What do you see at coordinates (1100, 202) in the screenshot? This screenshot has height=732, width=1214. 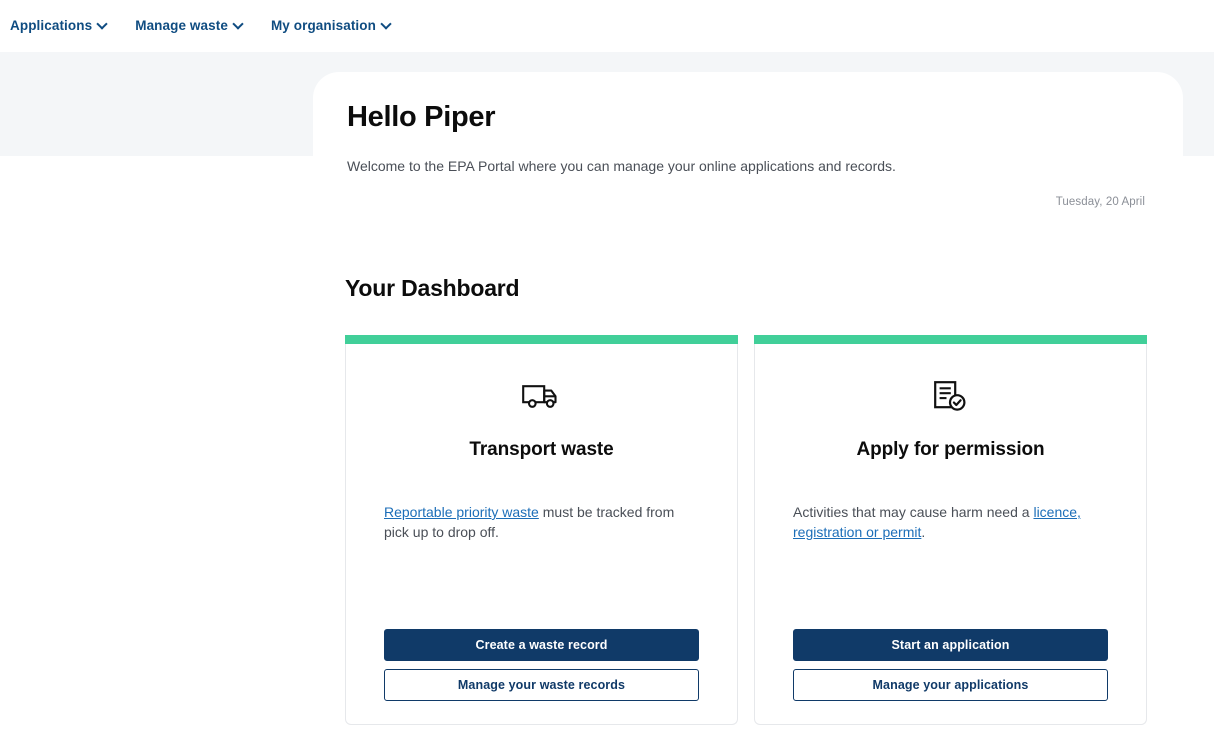 I see `current-date: Tuesday, 20 April` at bounding box center [1100, 202].